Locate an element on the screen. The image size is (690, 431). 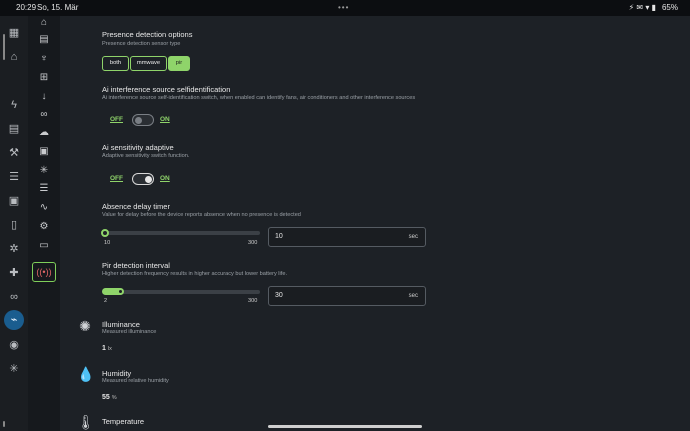
status-indicators: ⚡ ✉ ▾ ▮ 65% is located at coordinates (653, 7).